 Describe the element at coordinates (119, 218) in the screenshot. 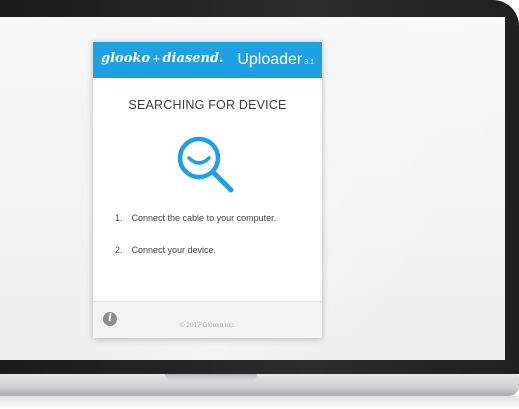

I see `instruction-number: 1.` at that location.